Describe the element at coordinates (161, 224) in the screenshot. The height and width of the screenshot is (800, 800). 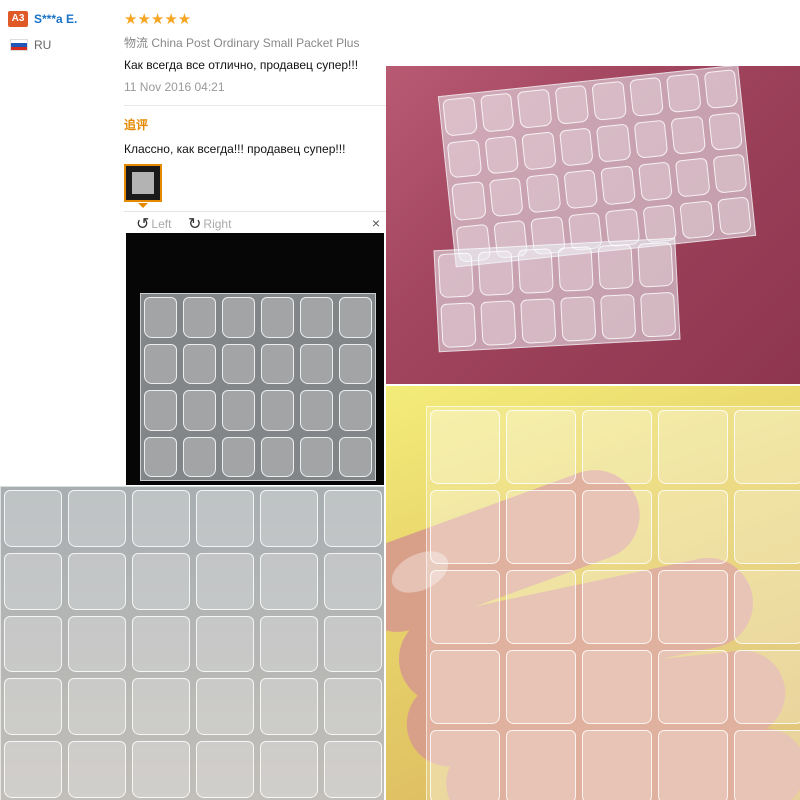
I see `rotate-left-label: Left` at that location.